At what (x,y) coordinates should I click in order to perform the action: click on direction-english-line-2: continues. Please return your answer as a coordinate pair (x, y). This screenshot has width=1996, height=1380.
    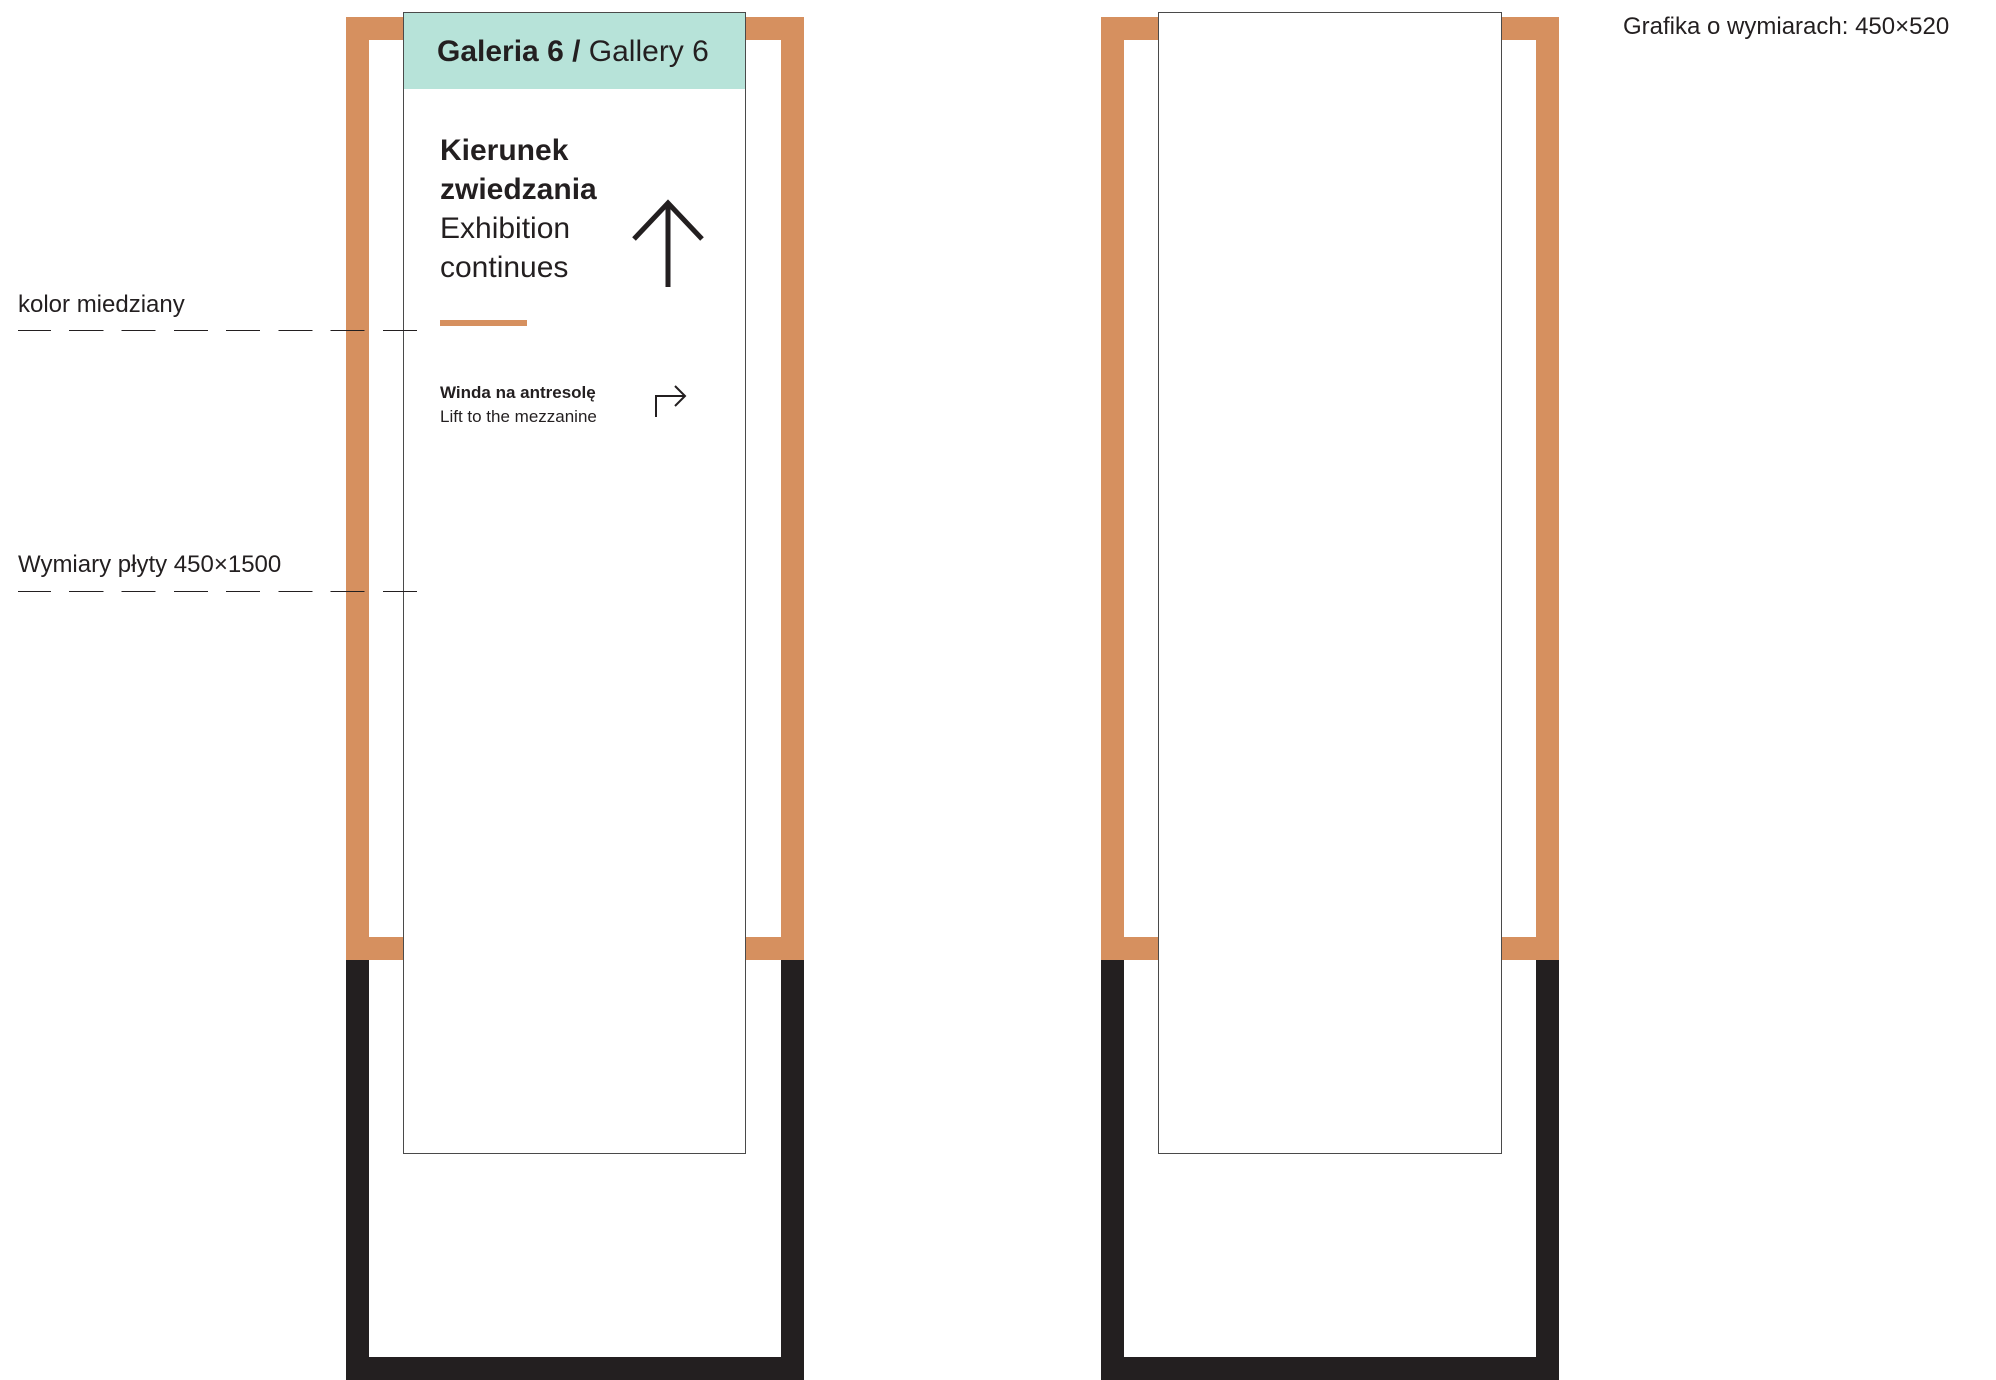
    Looking at the image, I should click on (504, 267).